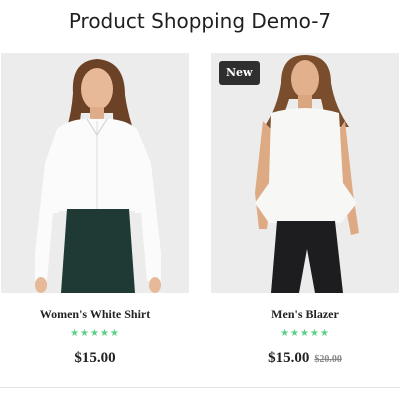 This screenshot has height=400, width=400. What do you see at coordinates (200, 387) in the screenshot?
I see `divider` at bounding box center [200, 387].